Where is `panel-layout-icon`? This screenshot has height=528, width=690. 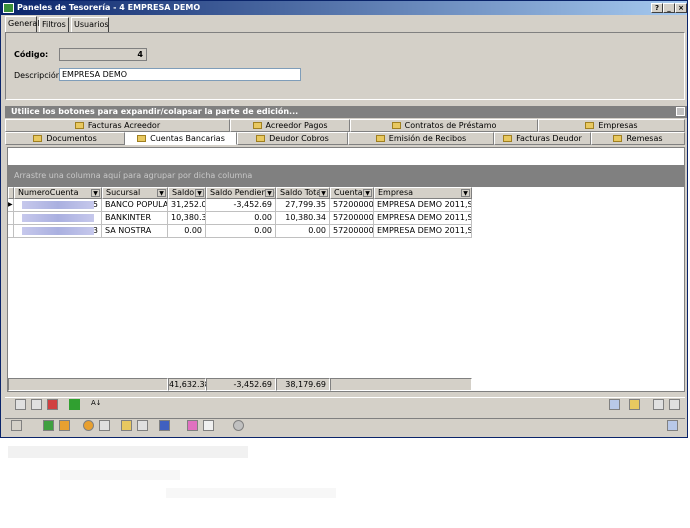
panel-layout-icon is located at coordinates (672, 425).